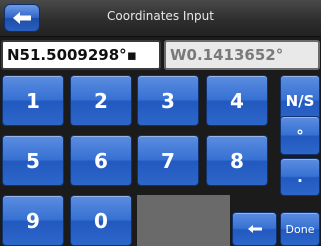  Describe the element at coordinates (101, 100) in the screenshot. I see `key-2: 2` at that location.